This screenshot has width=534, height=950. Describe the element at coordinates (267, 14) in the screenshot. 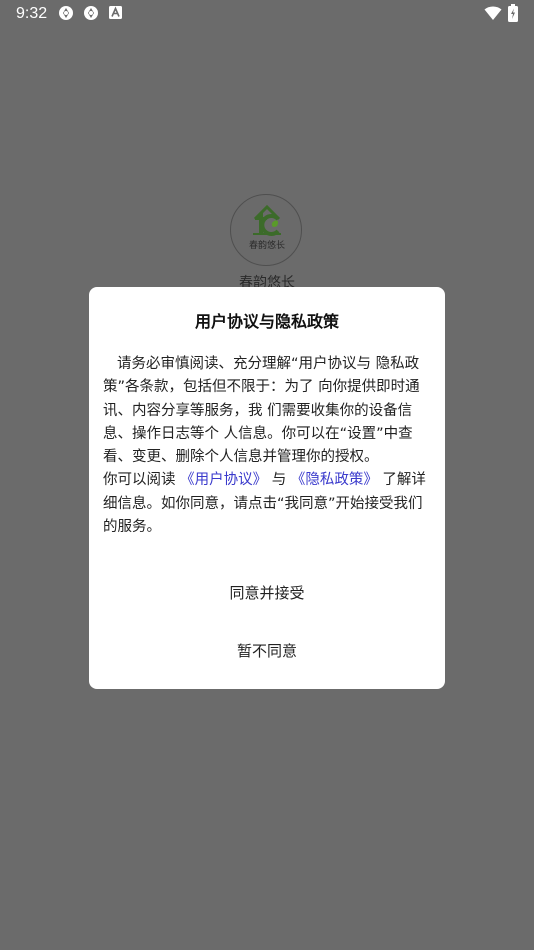

I see `status-bar: 9:32` at that location.